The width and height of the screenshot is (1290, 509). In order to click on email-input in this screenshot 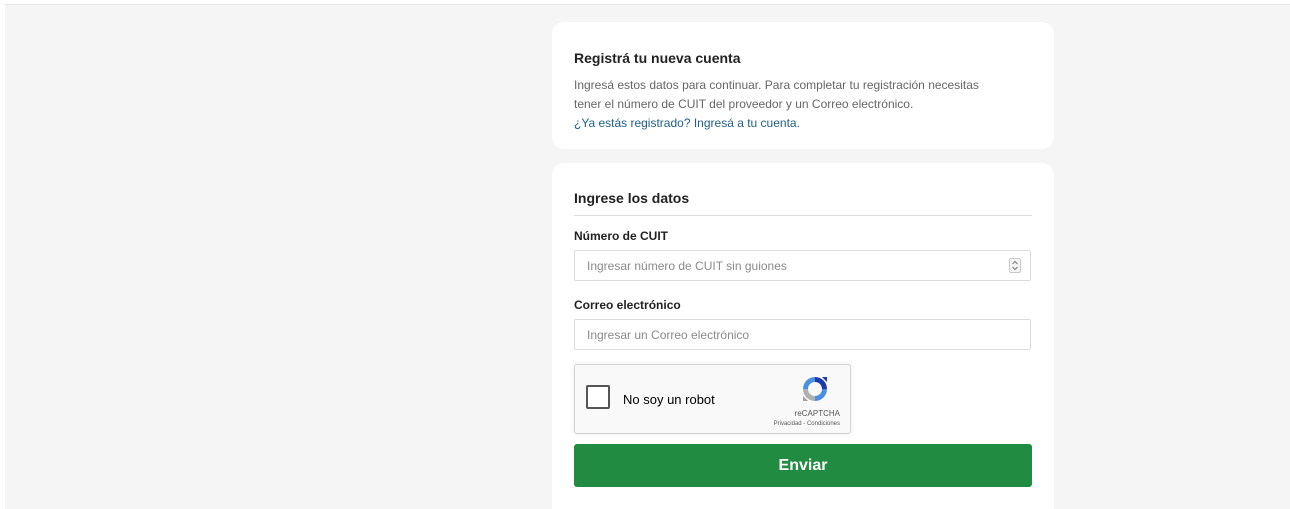, I will do `click(802, 334)`.